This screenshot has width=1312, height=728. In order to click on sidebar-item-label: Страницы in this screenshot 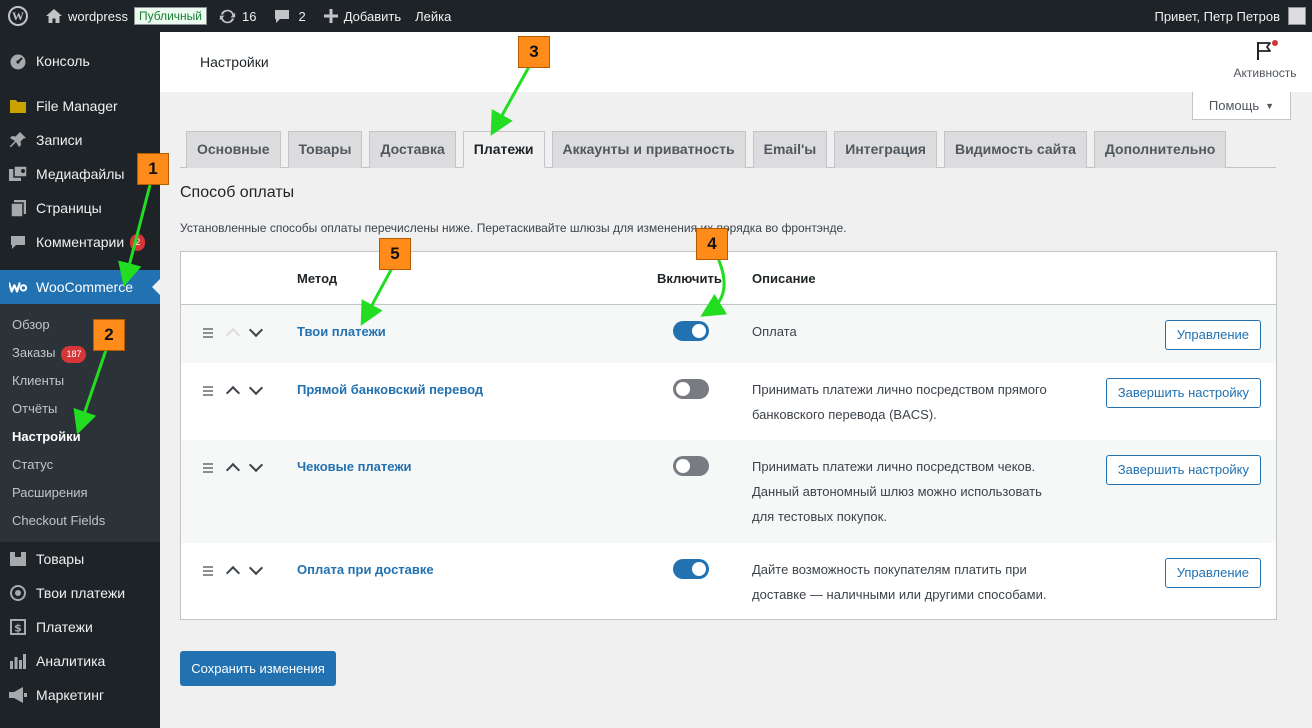, I will do `click(69, 208)`.